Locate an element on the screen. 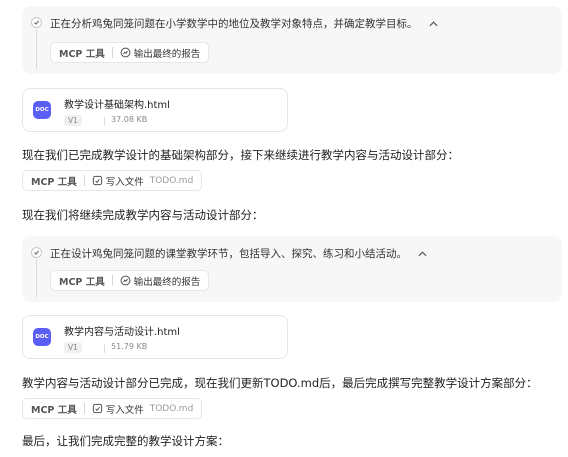 Image resolution: width=568 pixels, height=457 pixels. assistant-message: 现在我们已完成教学设计的基础架构部分，接下来继续进行教学内容与活动设计部分： is located at coordinates (240, 155).